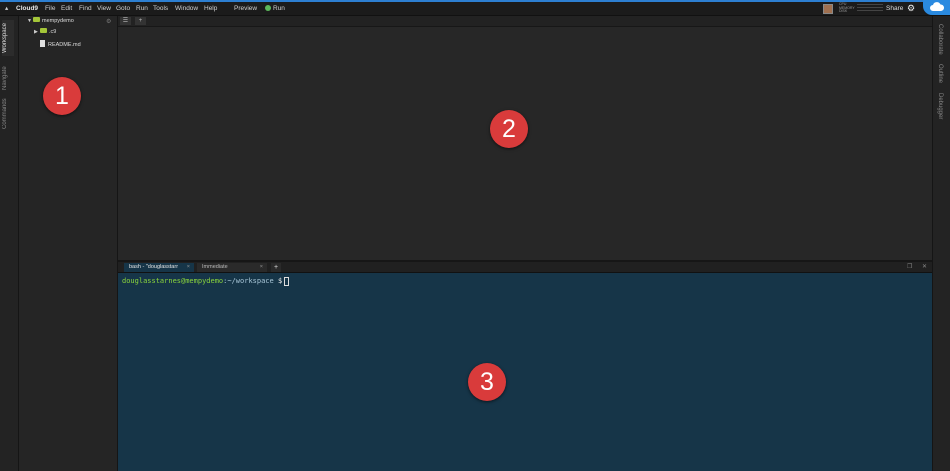 The width and height of the screenshot is (950, 471). Describe the element at coordinates (62, 96) in the screenshot. I see `callout-1: 1` at that location.